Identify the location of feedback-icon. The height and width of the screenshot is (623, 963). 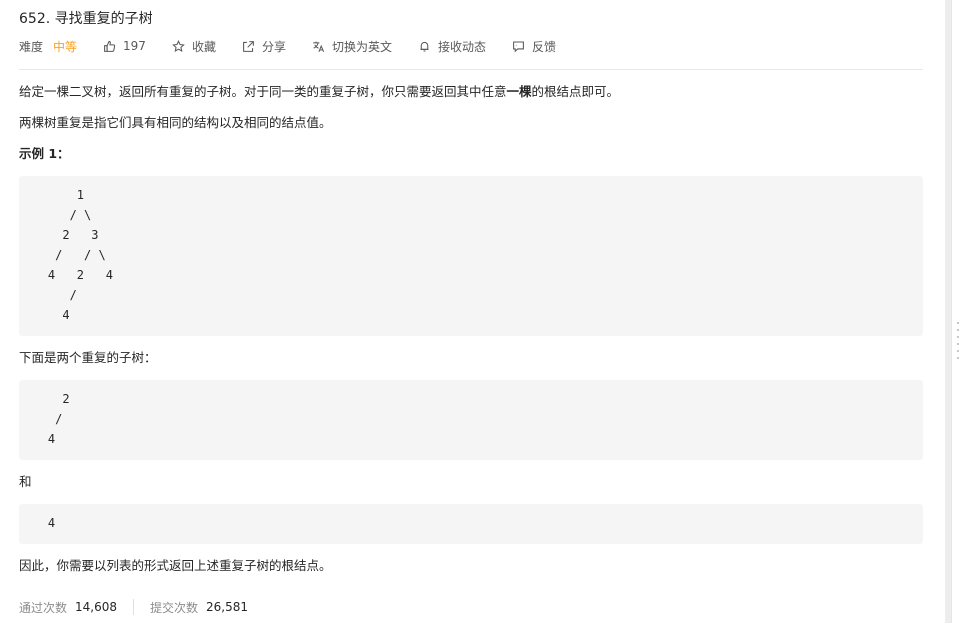
(518, 46).